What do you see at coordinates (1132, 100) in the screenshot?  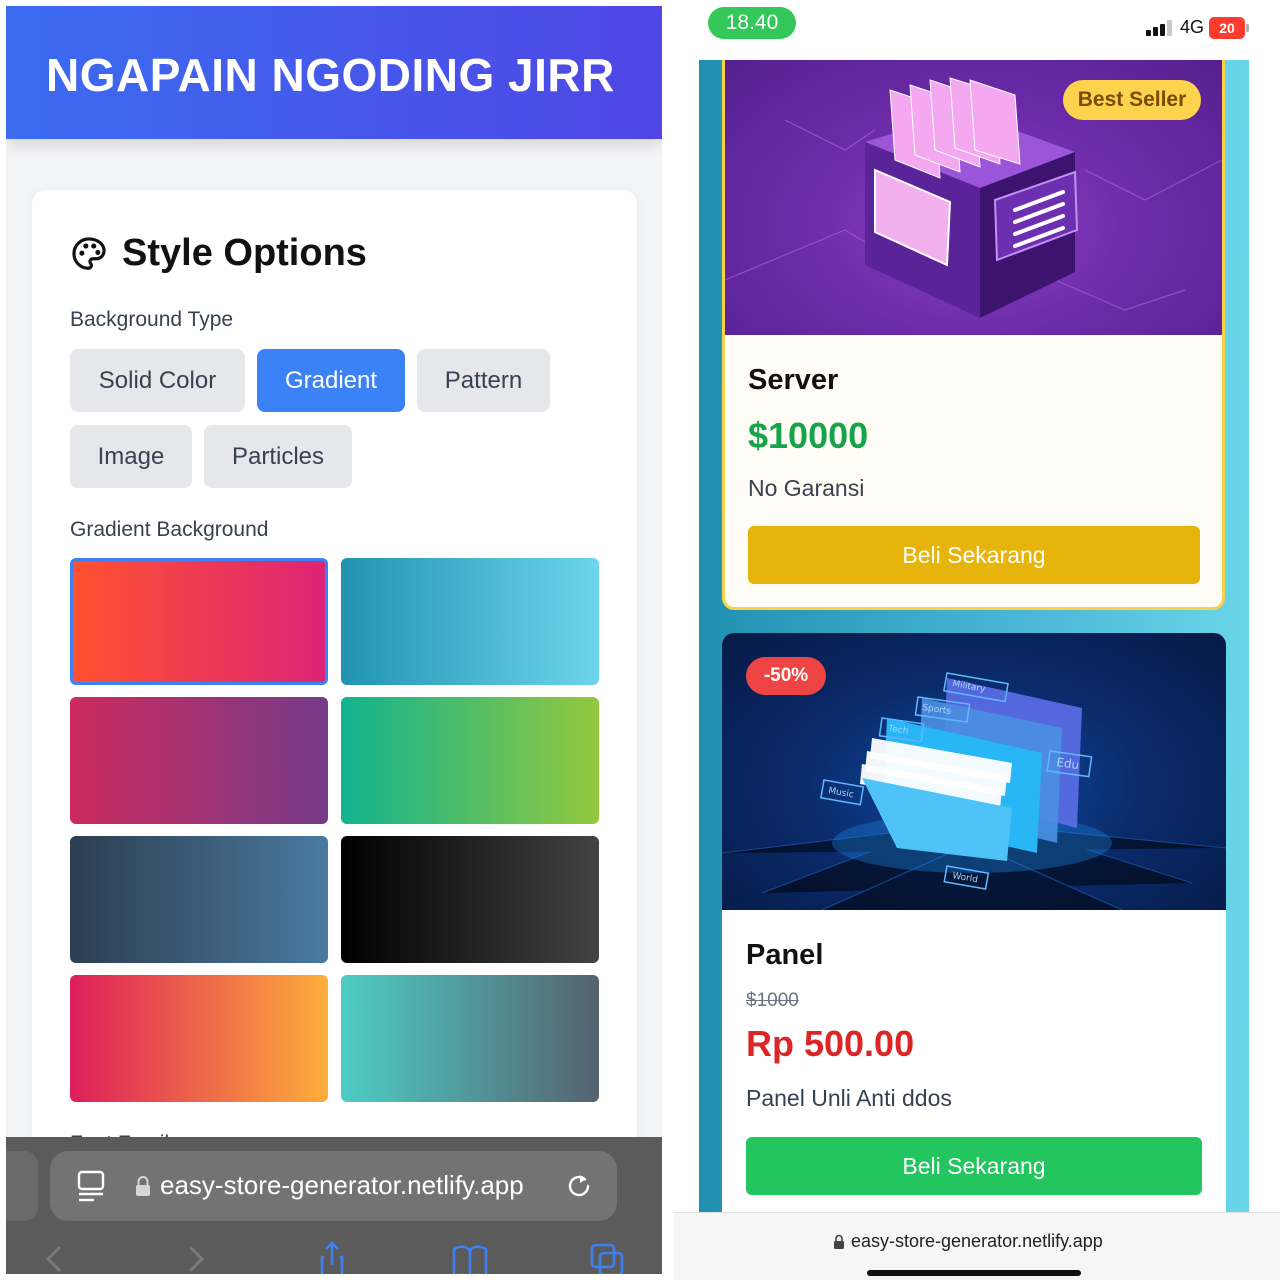 I see `best-seller-badge: Best Seller` at bounding box center [1132, 100].